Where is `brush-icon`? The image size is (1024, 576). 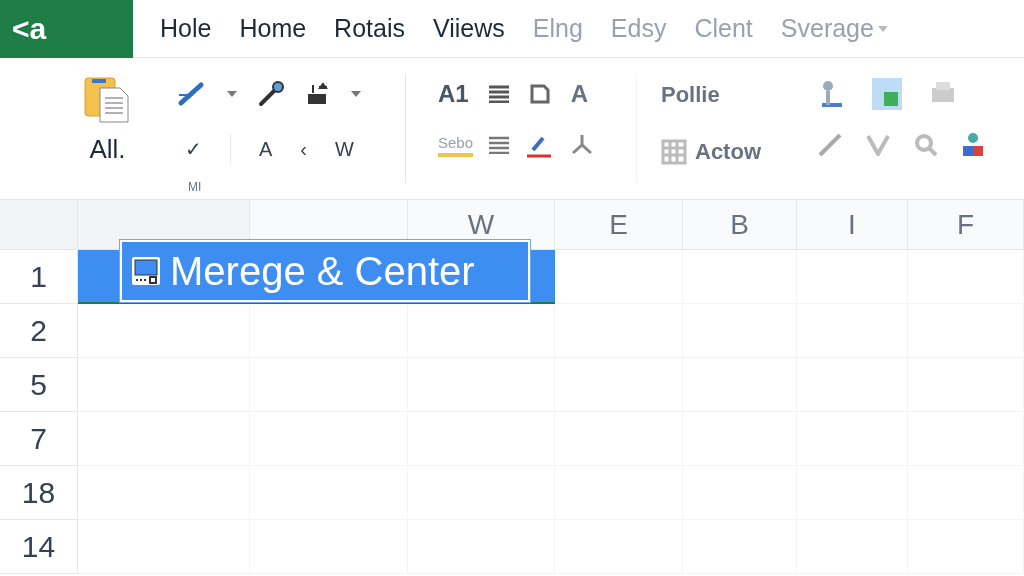 brush-icon is located at coordinates (271, 94).